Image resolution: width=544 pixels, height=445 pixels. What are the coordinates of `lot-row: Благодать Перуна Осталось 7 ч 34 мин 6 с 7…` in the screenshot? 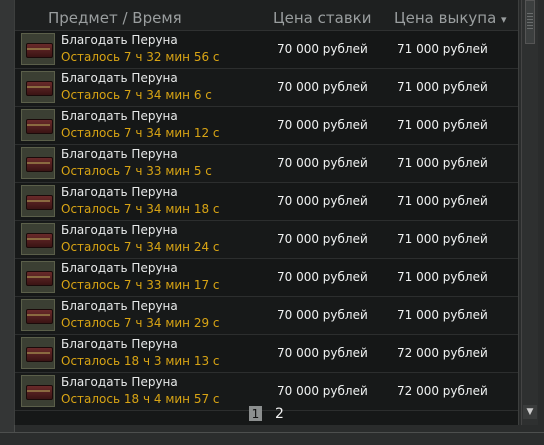 It's located at (266, 88).